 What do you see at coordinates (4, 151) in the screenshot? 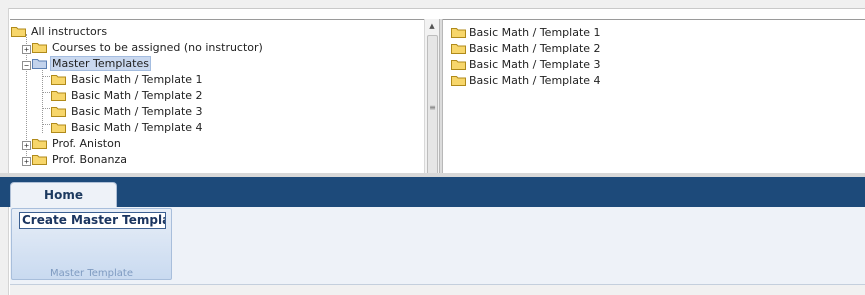
I see `window-left-frame` at bounding box center [4, 151].